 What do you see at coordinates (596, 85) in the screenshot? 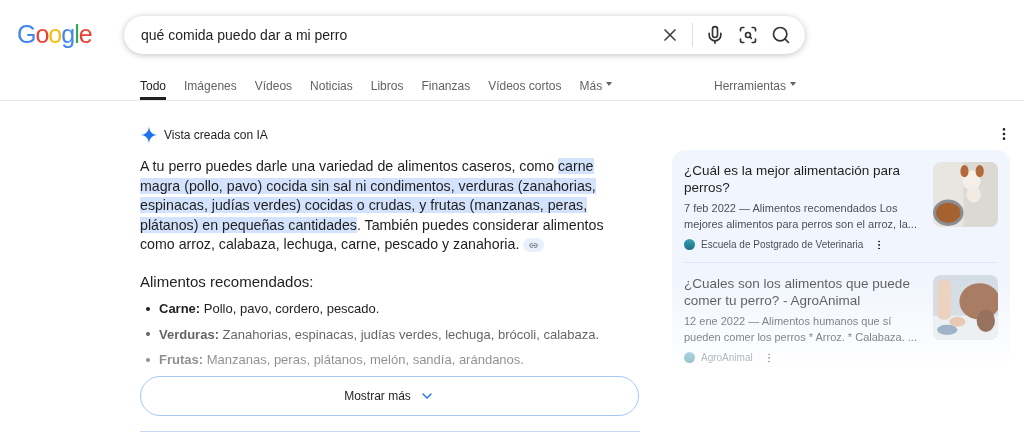
I see `search-tab: Más` at bounding box center [596, 85].